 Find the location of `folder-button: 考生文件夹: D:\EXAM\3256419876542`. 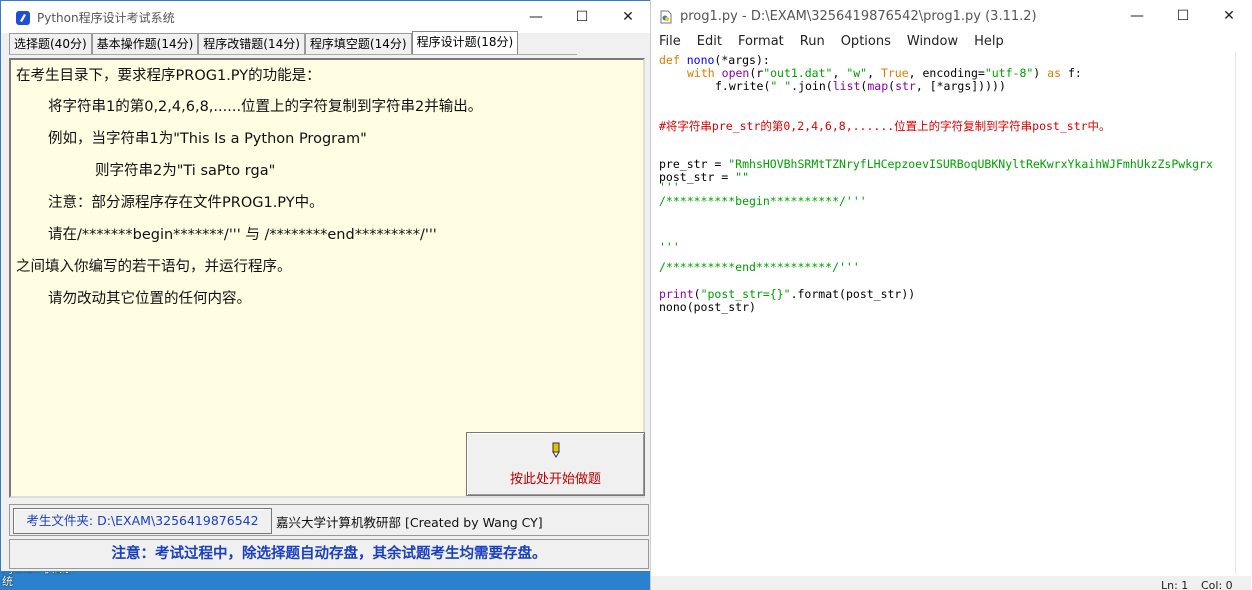

folder-button: 考生文件夹: D:\EXAM\3256419876542 is located at coordinates (142, 521).